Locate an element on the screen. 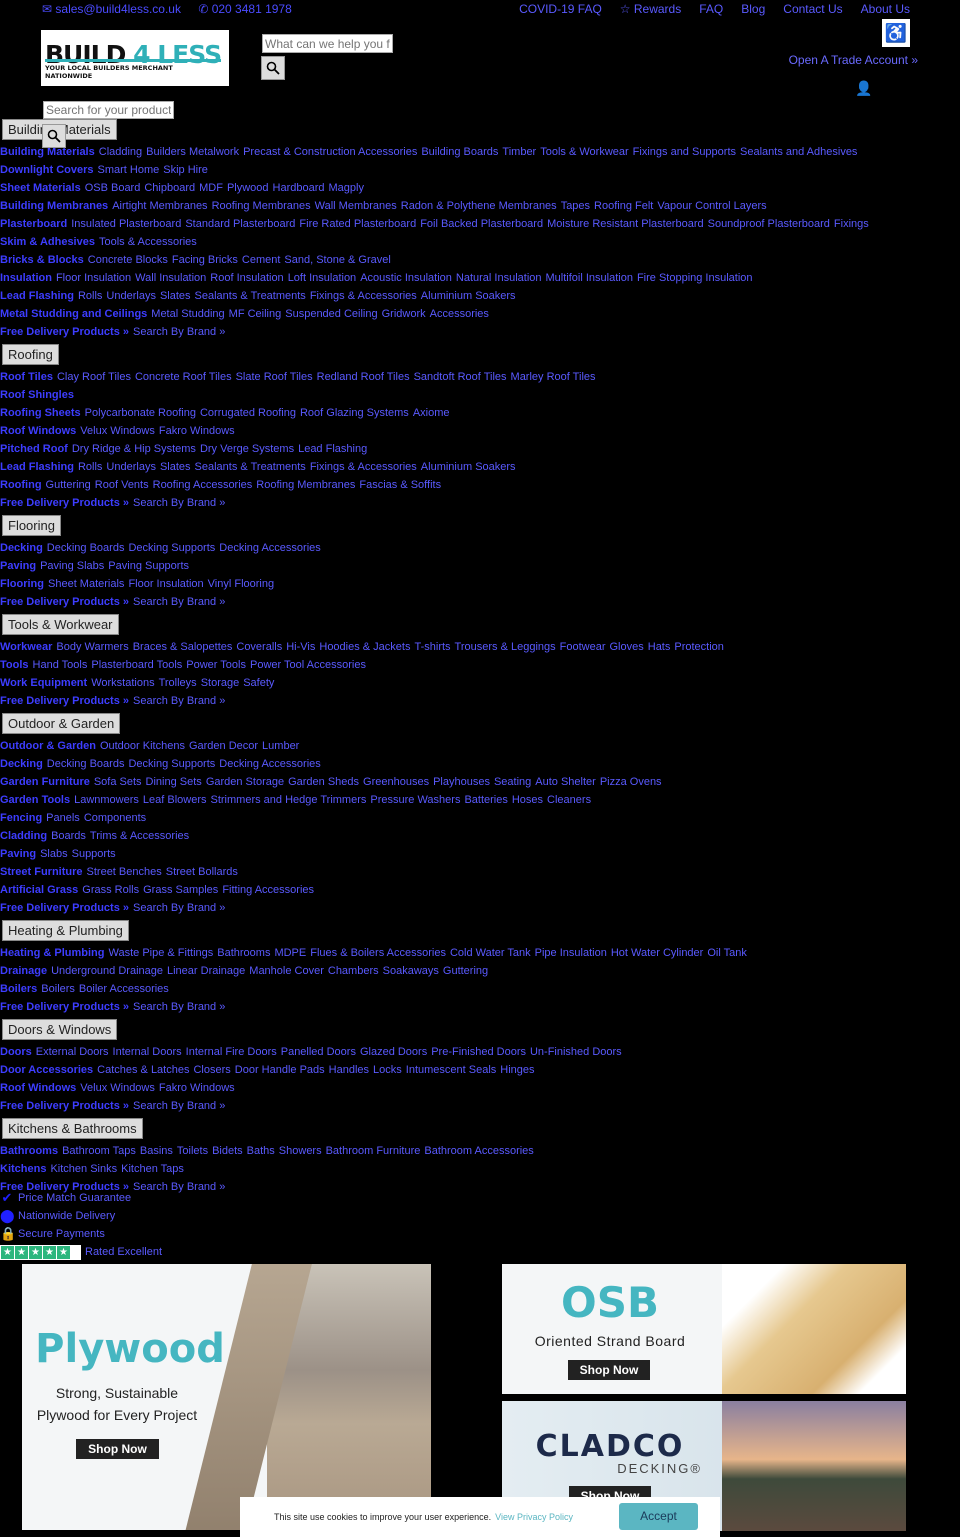  menu-item-link: Hand Tools is located at coordinates (60, 665).